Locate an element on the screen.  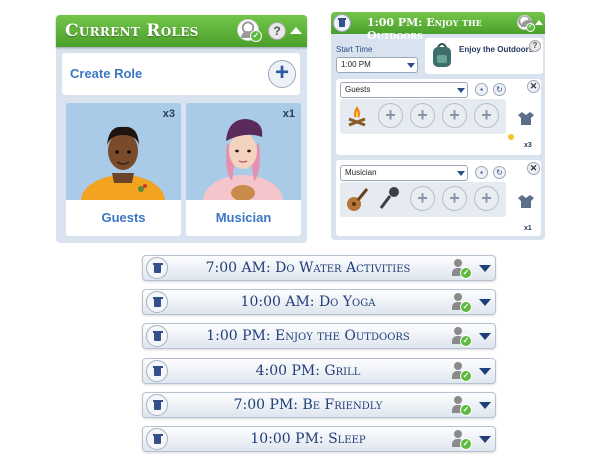
role-sim-count: x3 is located at coordinates (528, 145).